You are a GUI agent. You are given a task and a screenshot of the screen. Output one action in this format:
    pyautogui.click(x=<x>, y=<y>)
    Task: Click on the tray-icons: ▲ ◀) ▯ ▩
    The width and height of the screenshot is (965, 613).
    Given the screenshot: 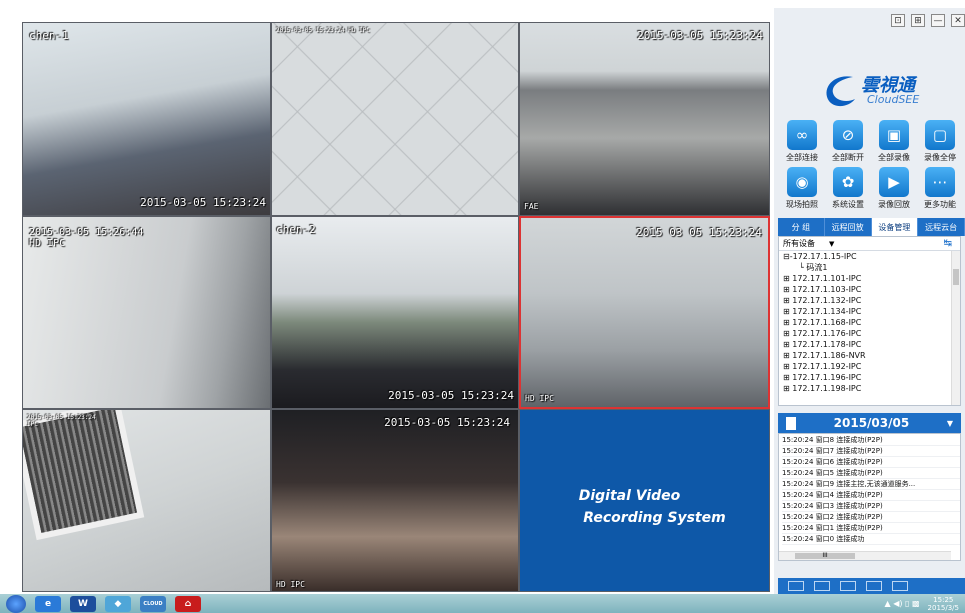 What is the action you would take?
    pyautogui.click(x=902, y=603)
    